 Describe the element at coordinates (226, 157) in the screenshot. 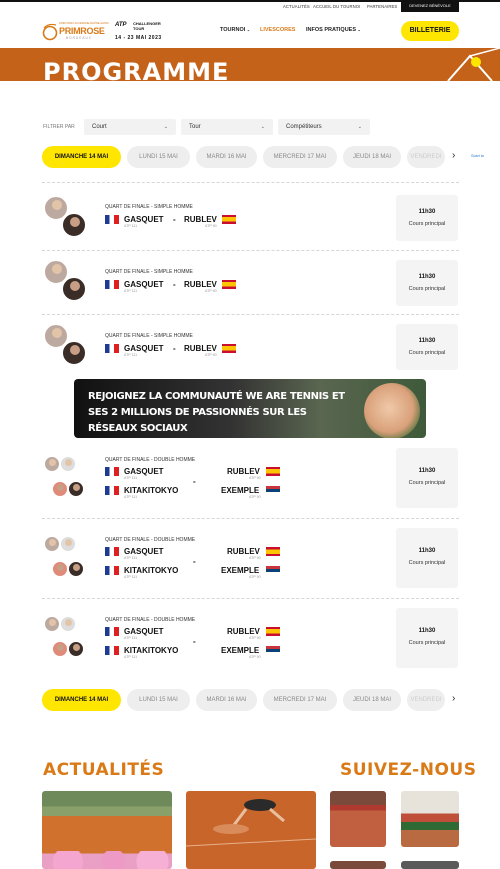

I see `day-tab-mardi: MARDI 16 MAI` at that location.